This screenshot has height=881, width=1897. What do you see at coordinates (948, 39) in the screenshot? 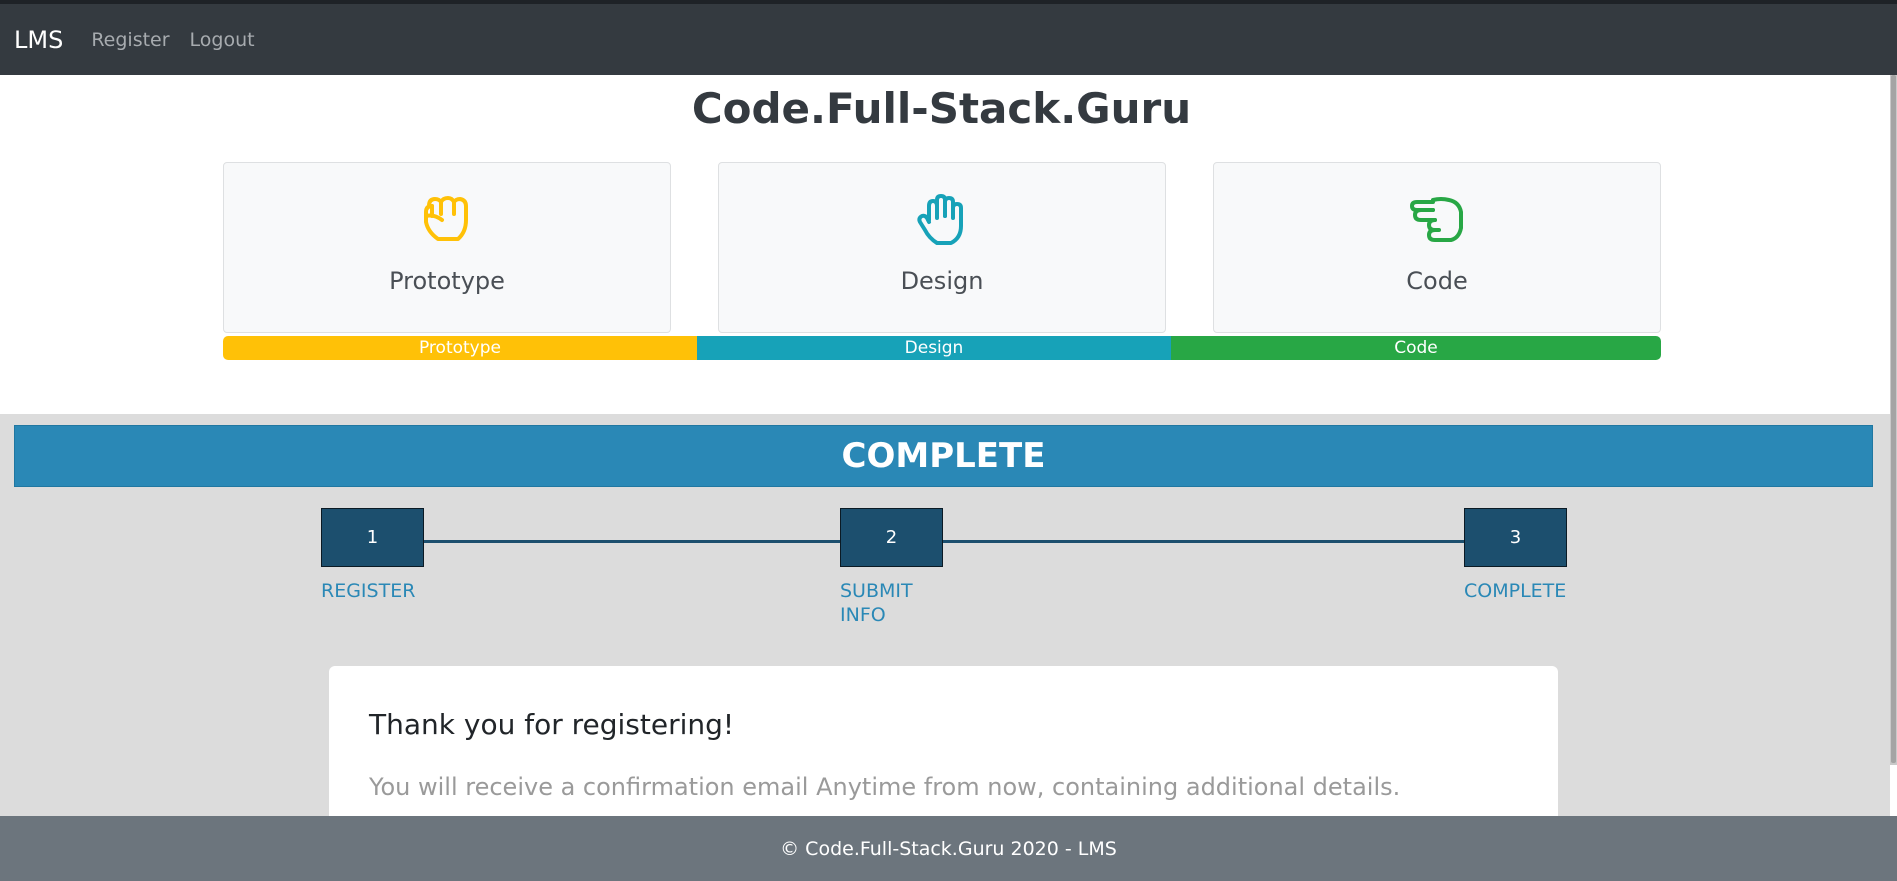
I see `top-navbar: LMS Register Logout` at bounding box center [948, 39].